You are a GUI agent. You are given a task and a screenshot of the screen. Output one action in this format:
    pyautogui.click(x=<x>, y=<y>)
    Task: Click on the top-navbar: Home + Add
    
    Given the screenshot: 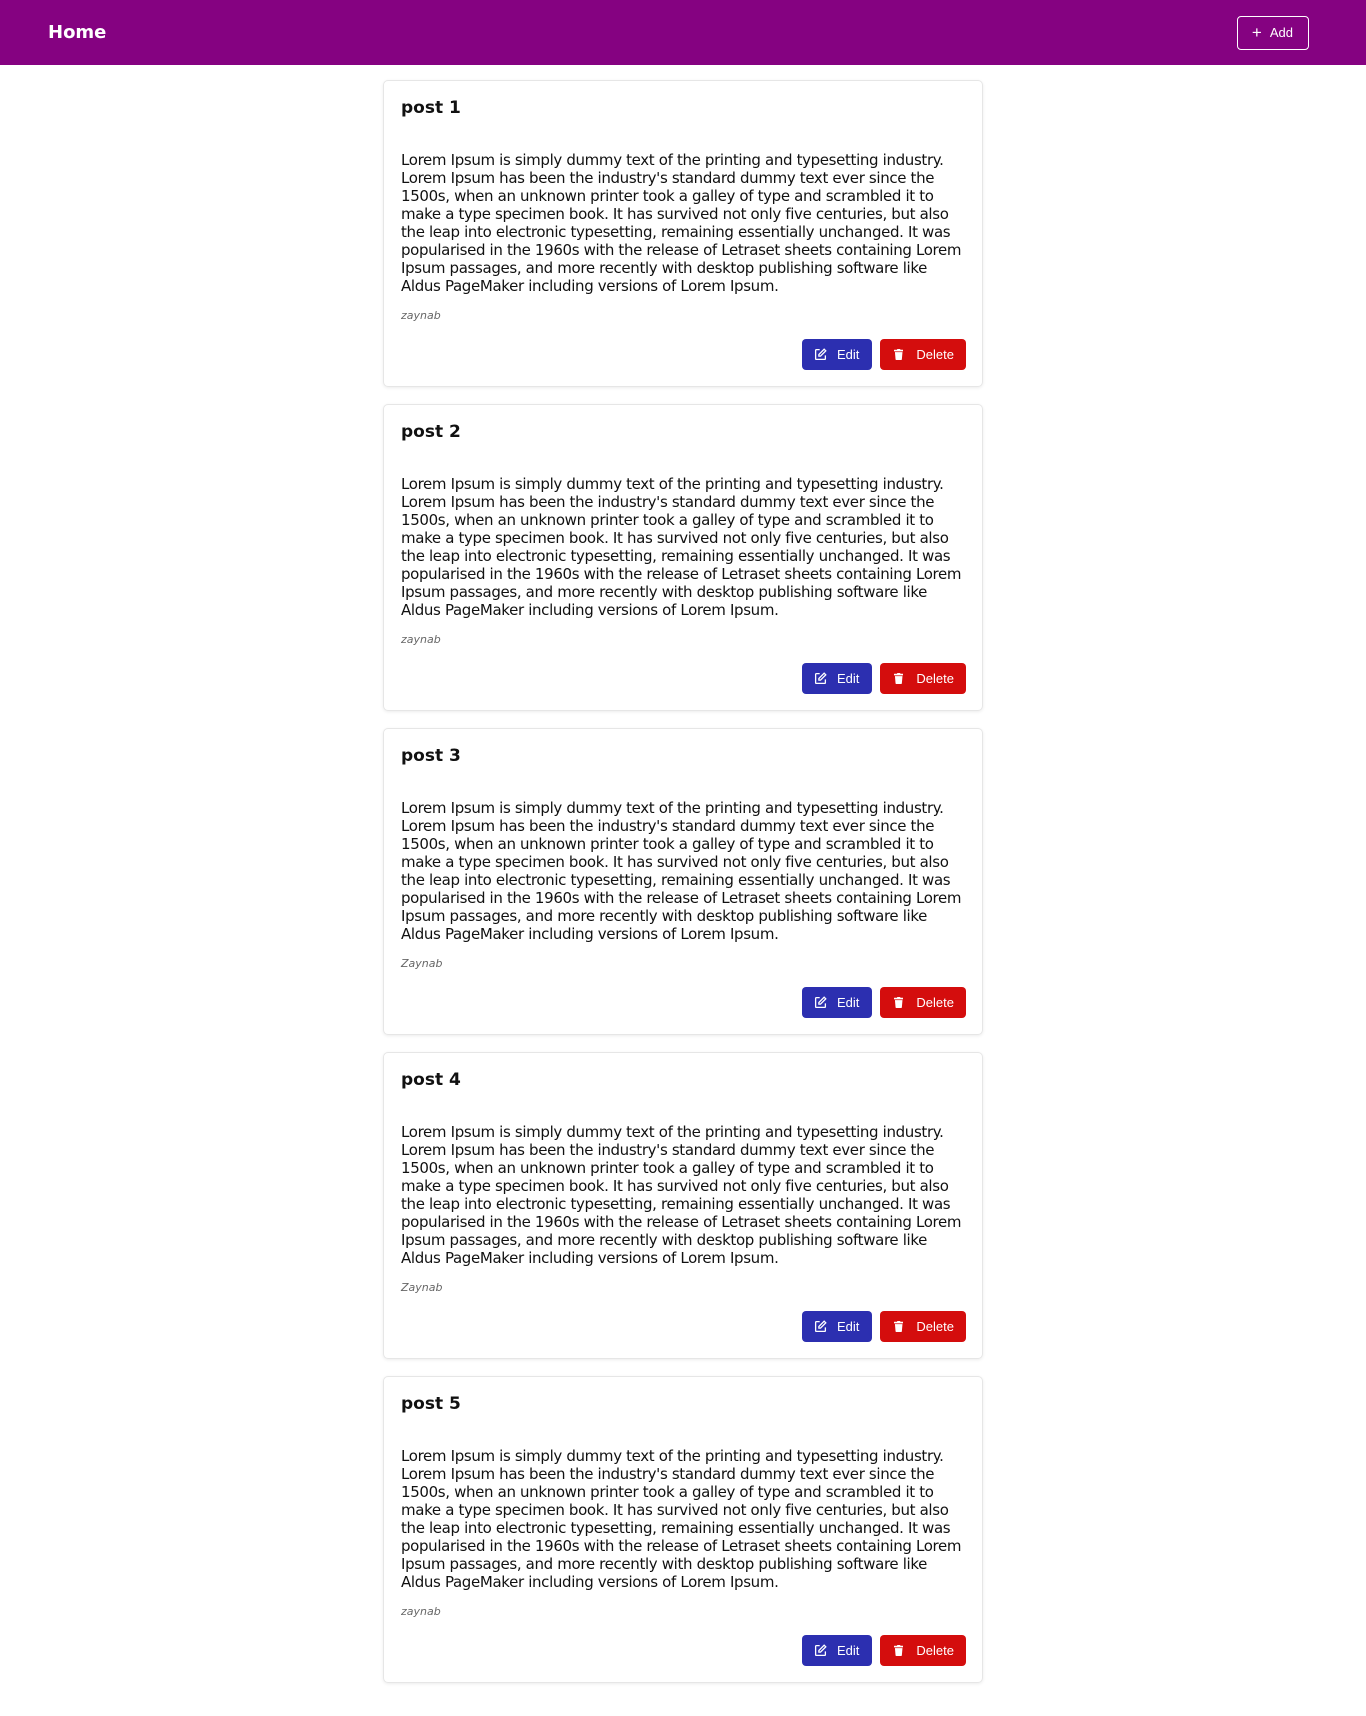 What is the action you would take?
    pyautogui.click(x=683, y=32)
    